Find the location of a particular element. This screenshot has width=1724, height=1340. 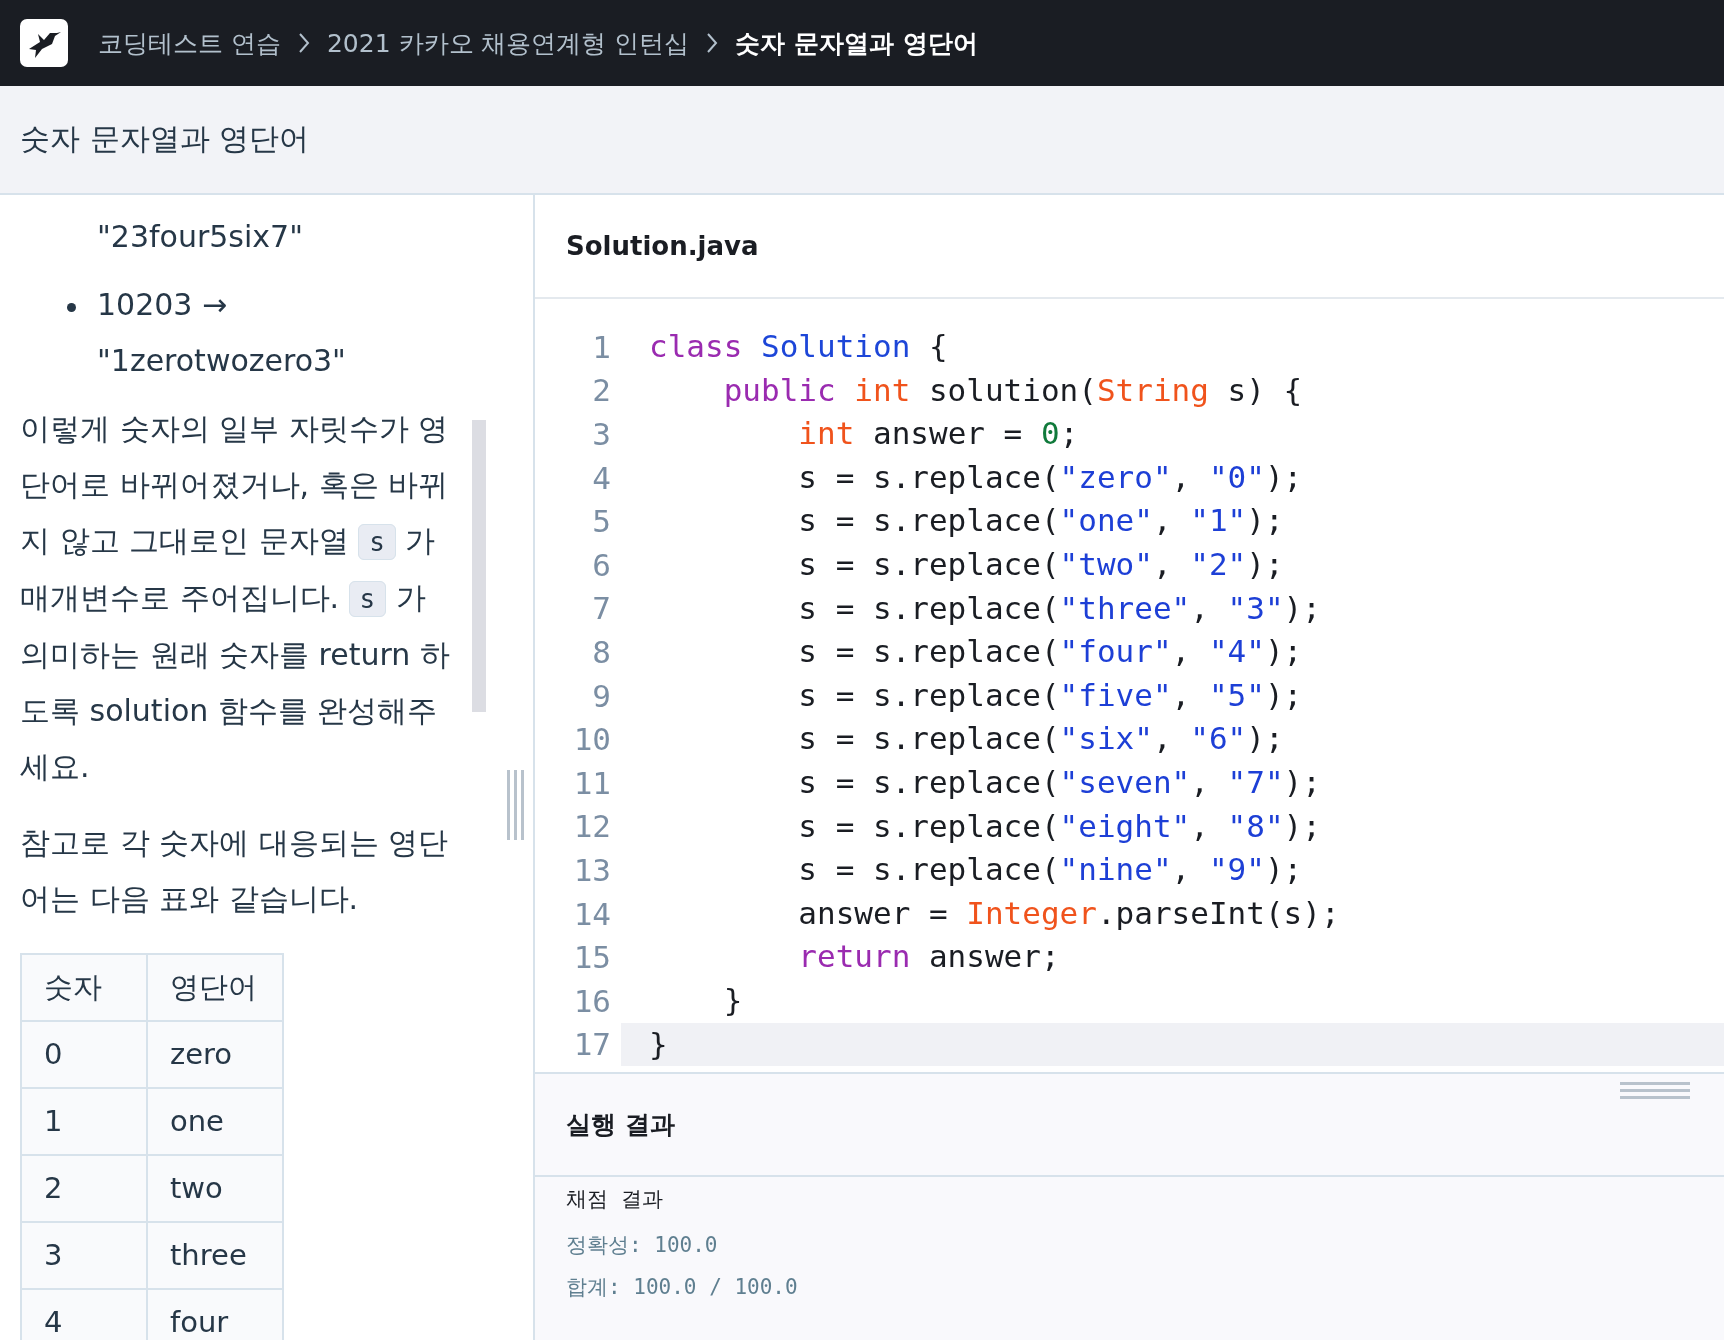

line-number: 10 is located at coordinates (591, 739).